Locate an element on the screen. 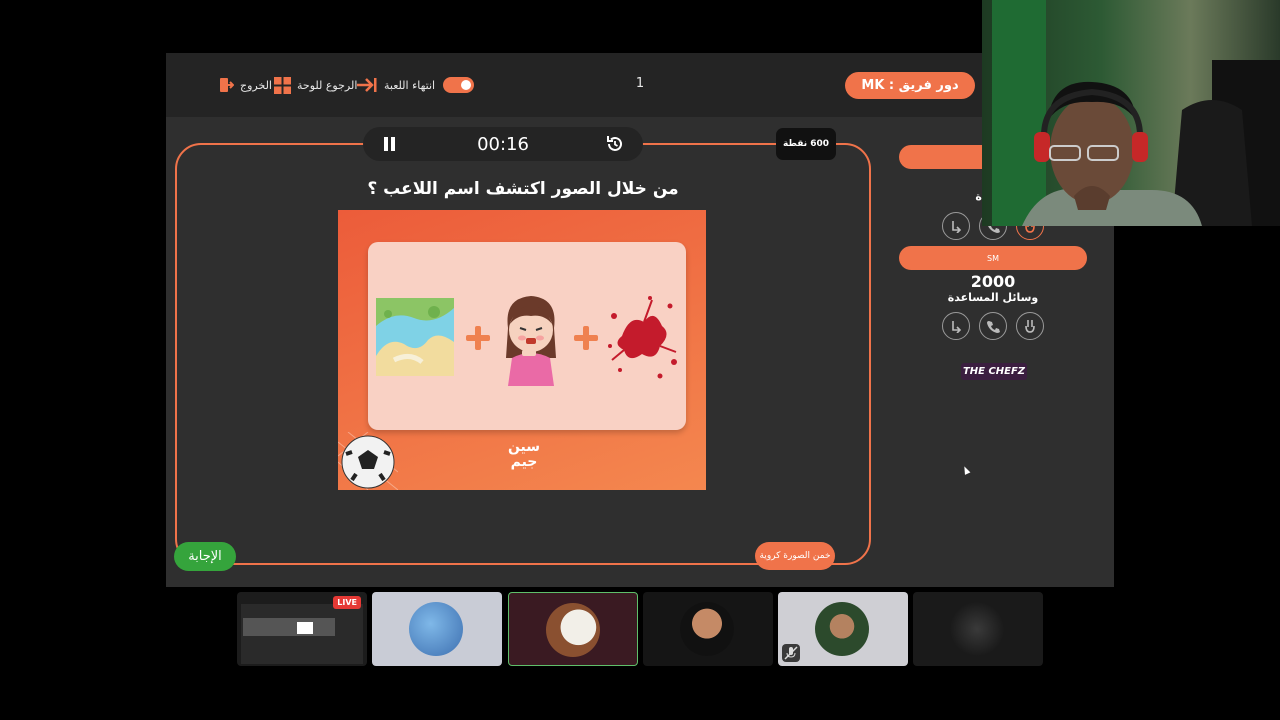 This screenshot has width=1280, height=720. arrow-right-icon is located at coordinates (367, 85).